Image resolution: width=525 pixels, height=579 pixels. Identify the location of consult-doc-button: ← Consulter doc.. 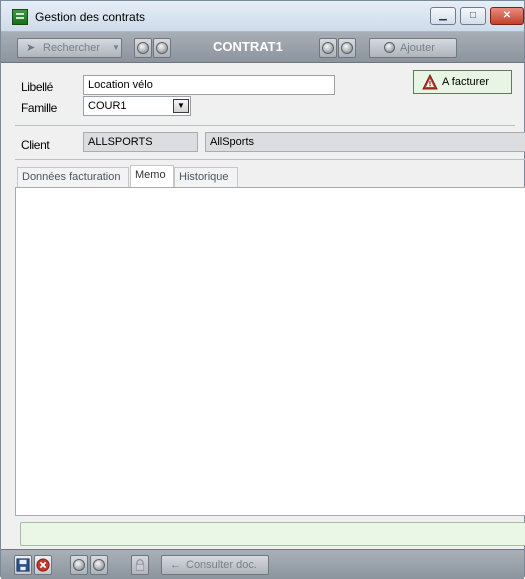
(215, 565).